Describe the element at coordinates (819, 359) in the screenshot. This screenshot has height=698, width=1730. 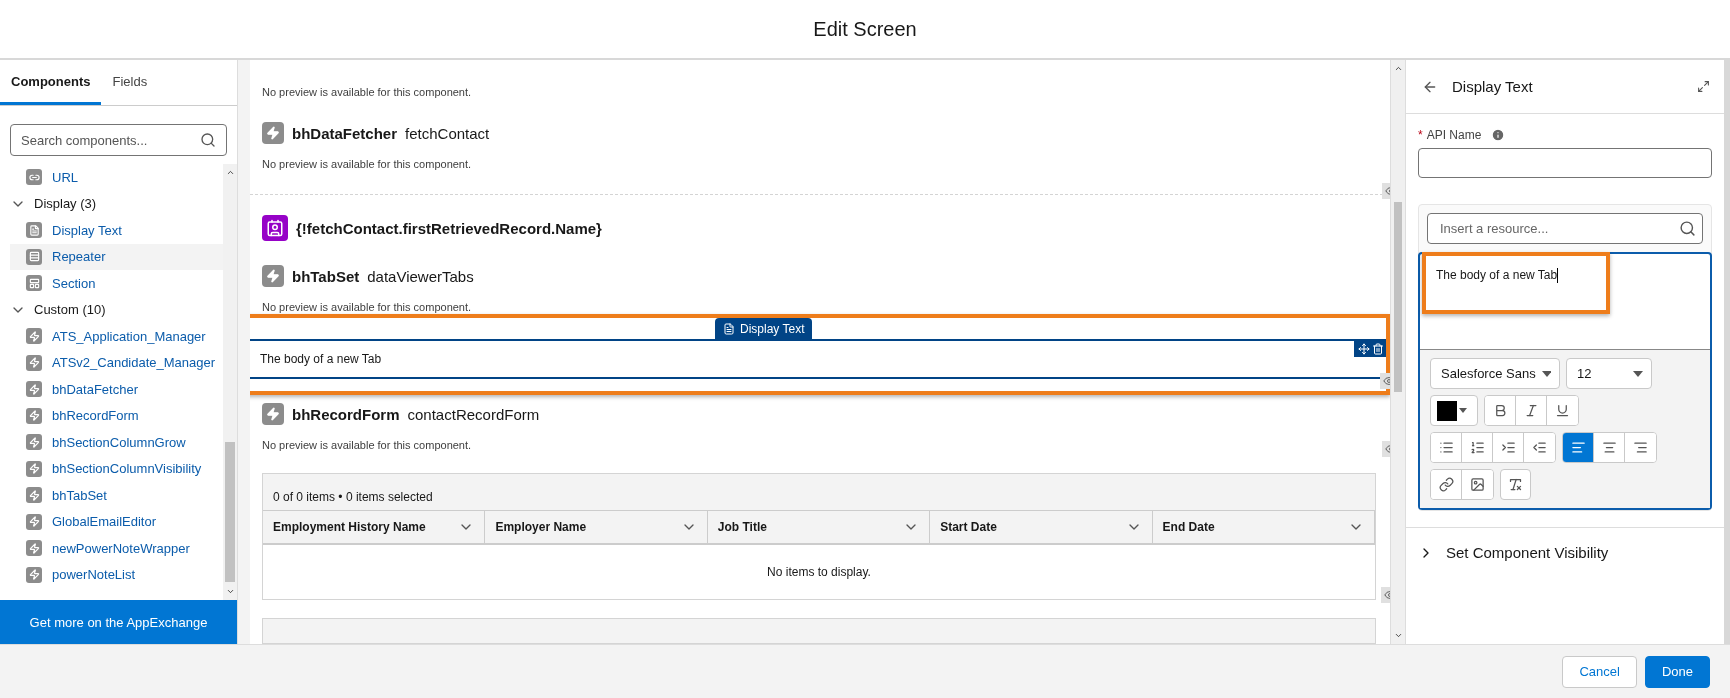
I see `display-text-block: The body of a new Tab` at that location.